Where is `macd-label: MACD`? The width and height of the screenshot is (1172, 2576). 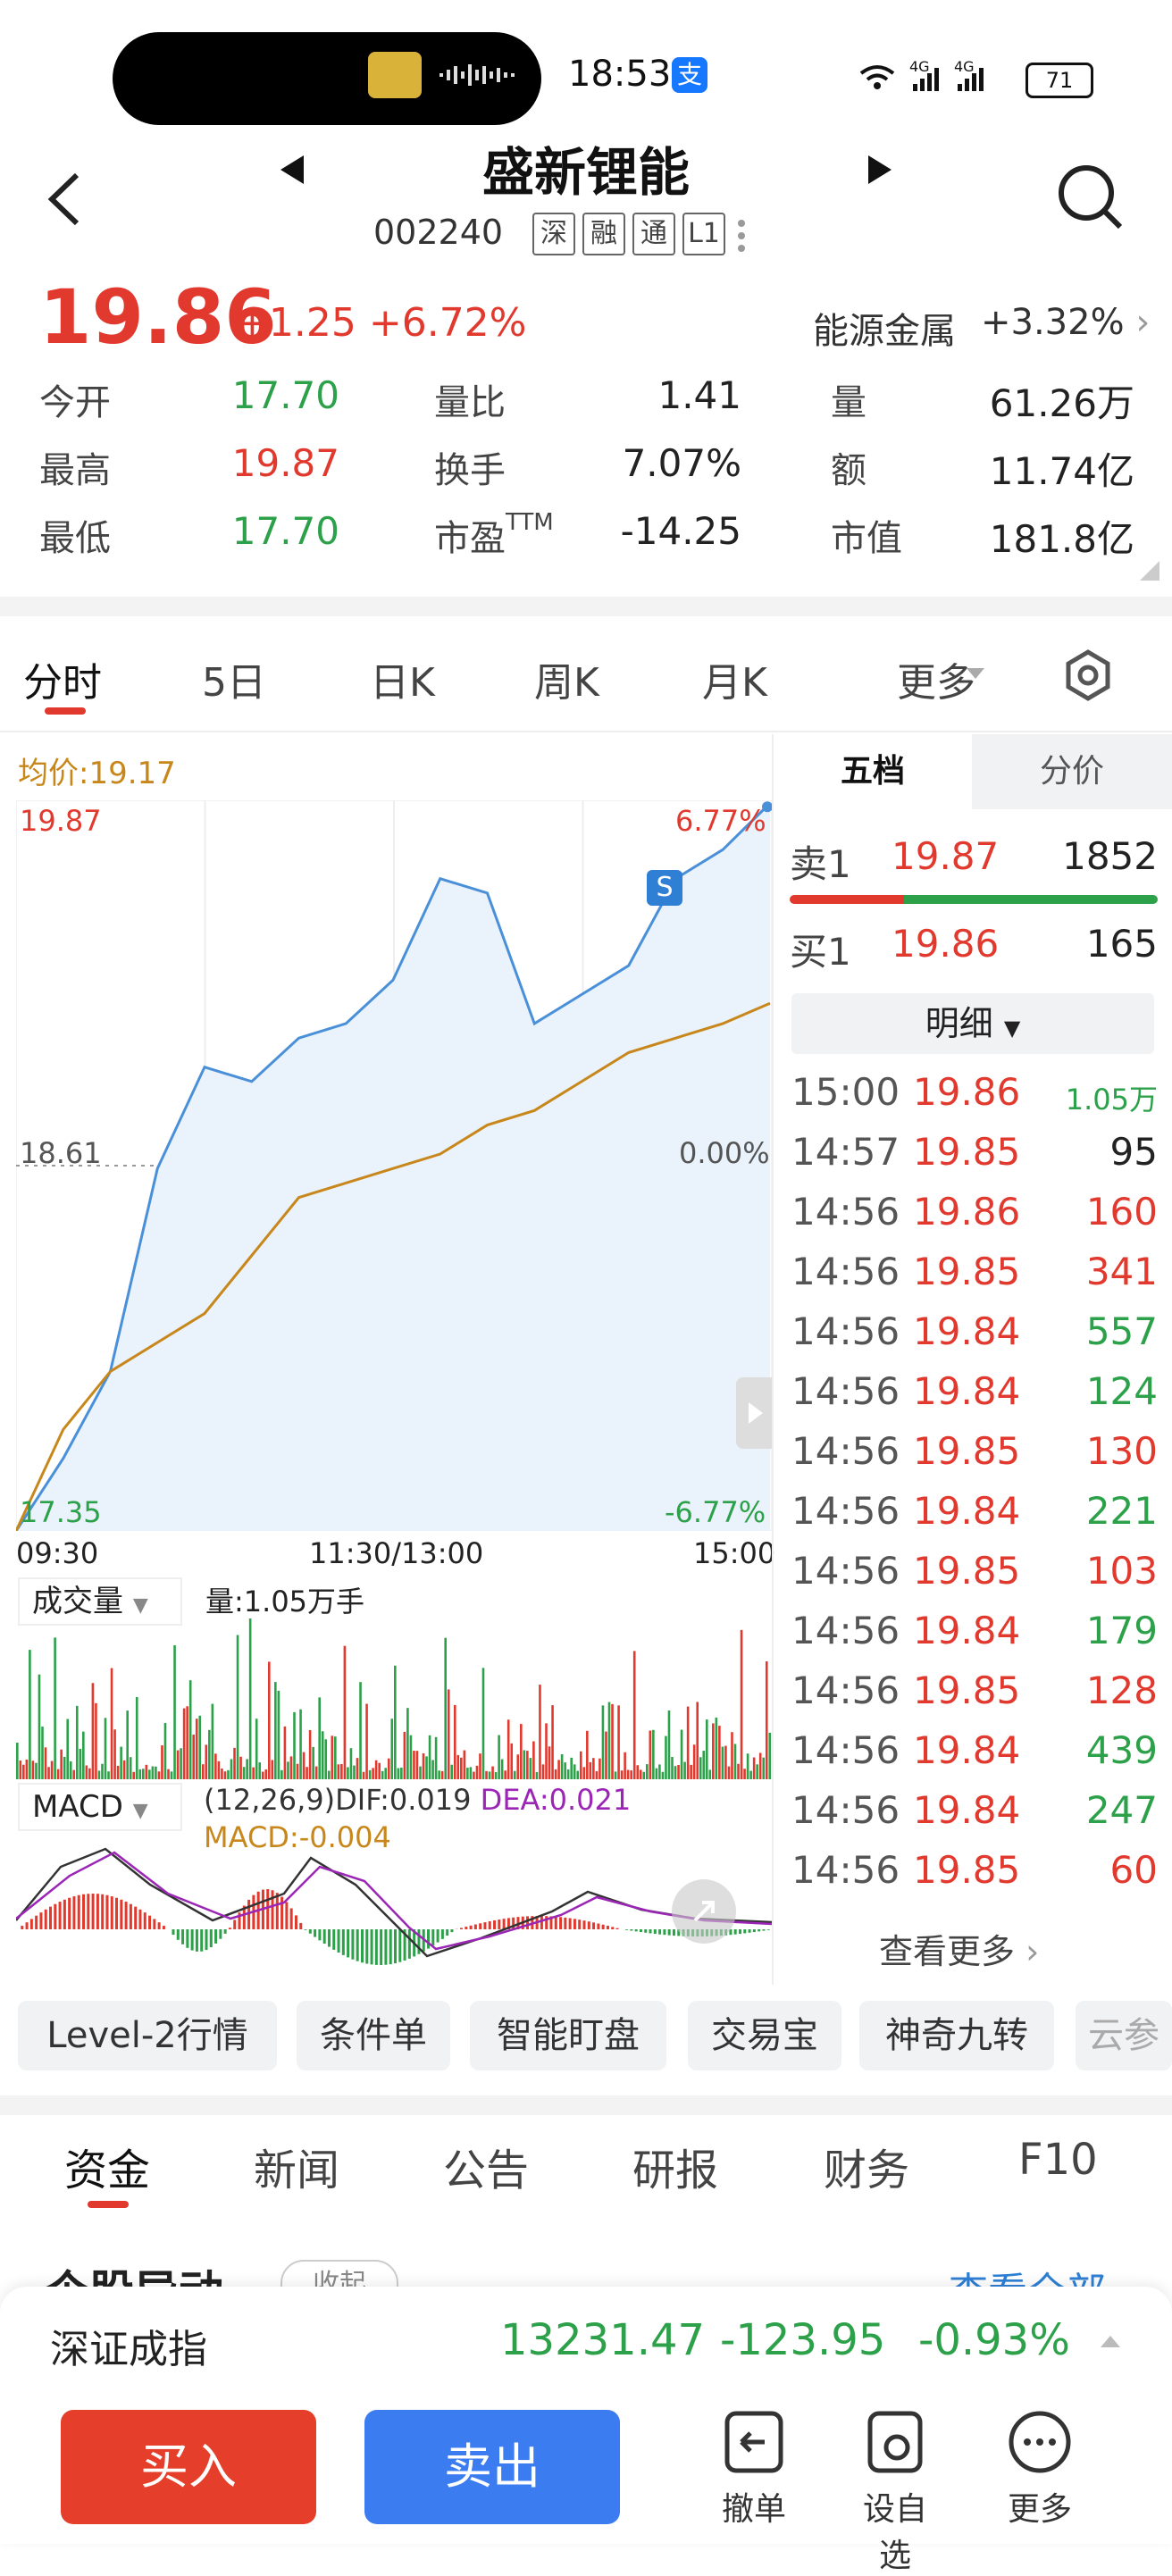 macd-label: MACD is located at coordinates (77, 1807).